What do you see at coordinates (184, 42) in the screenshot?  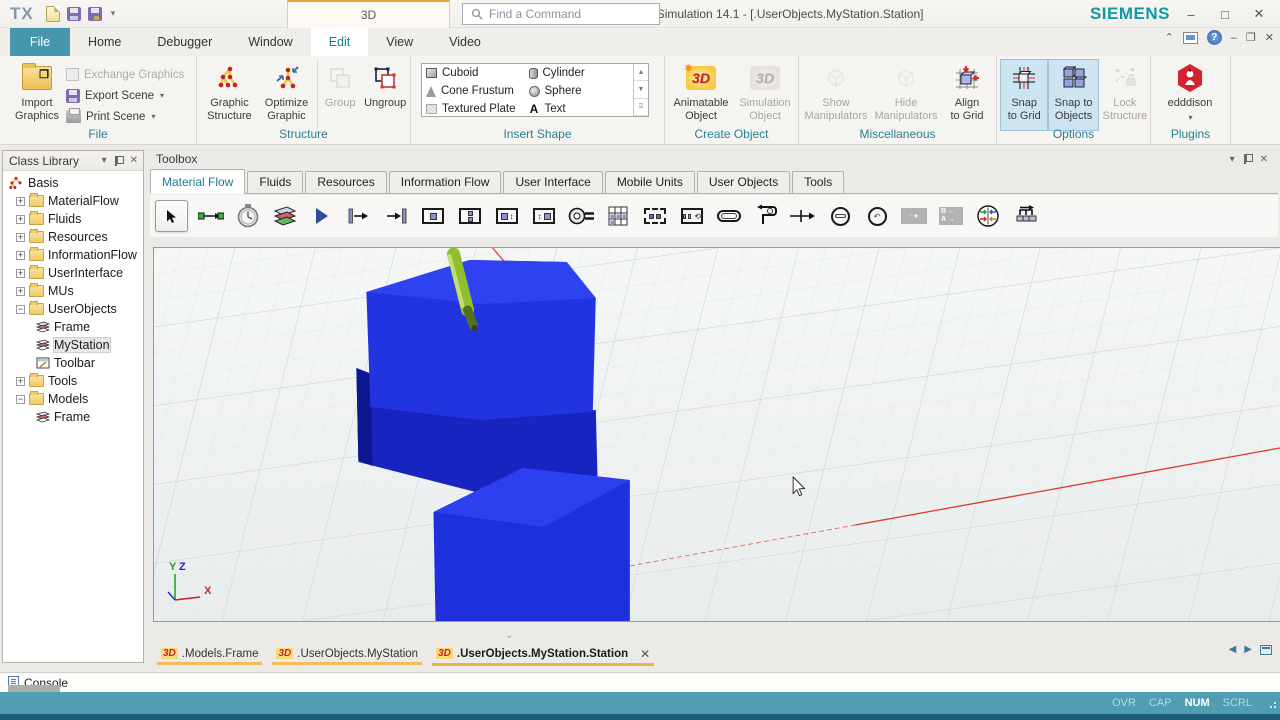 I see `tab-debugger: Debugger` at bounding box center [184, 42].